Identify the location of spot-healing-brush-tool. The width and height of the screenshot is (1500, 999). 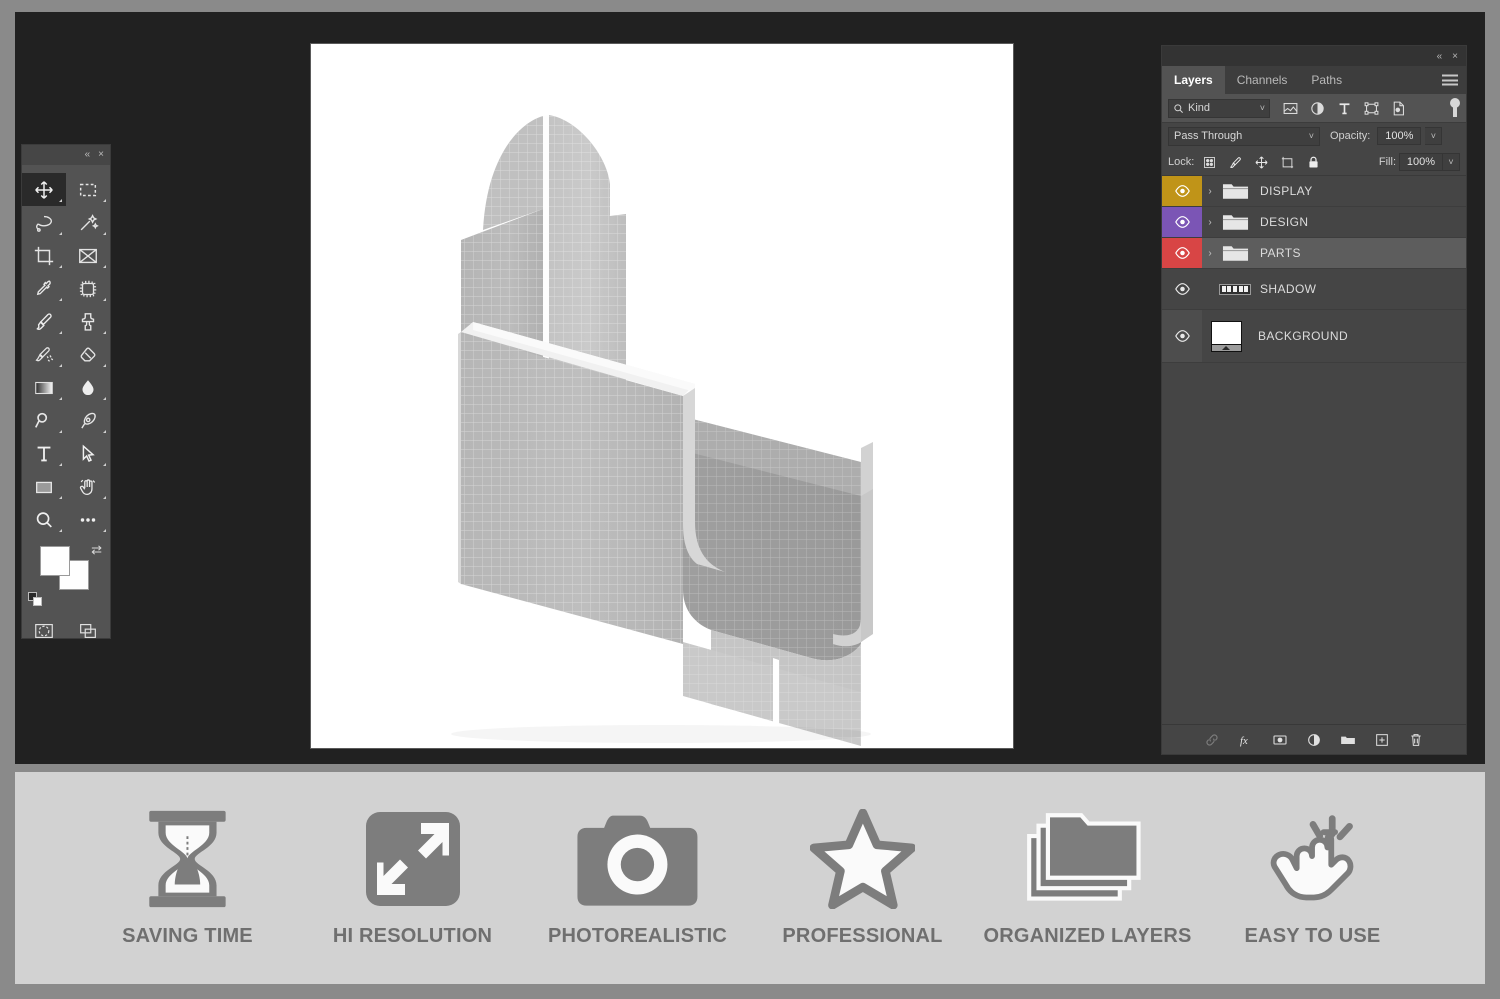
(88, 288).